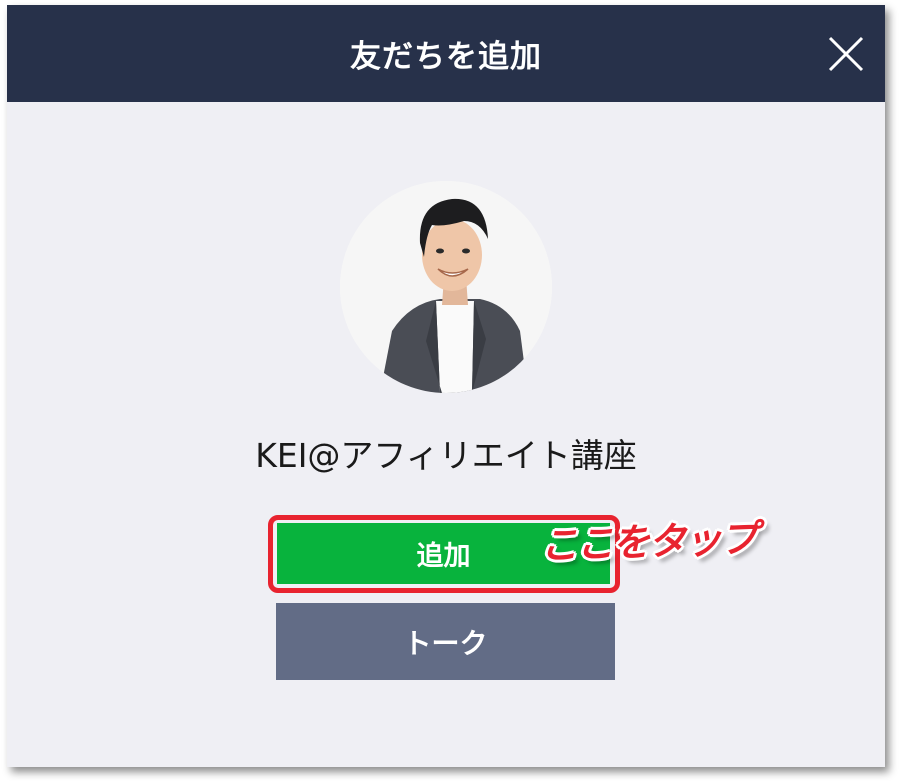 The width and height of the screenshot is (900, 781). I want to click on dialog-title: 友だちを追加, so click(446, 57).